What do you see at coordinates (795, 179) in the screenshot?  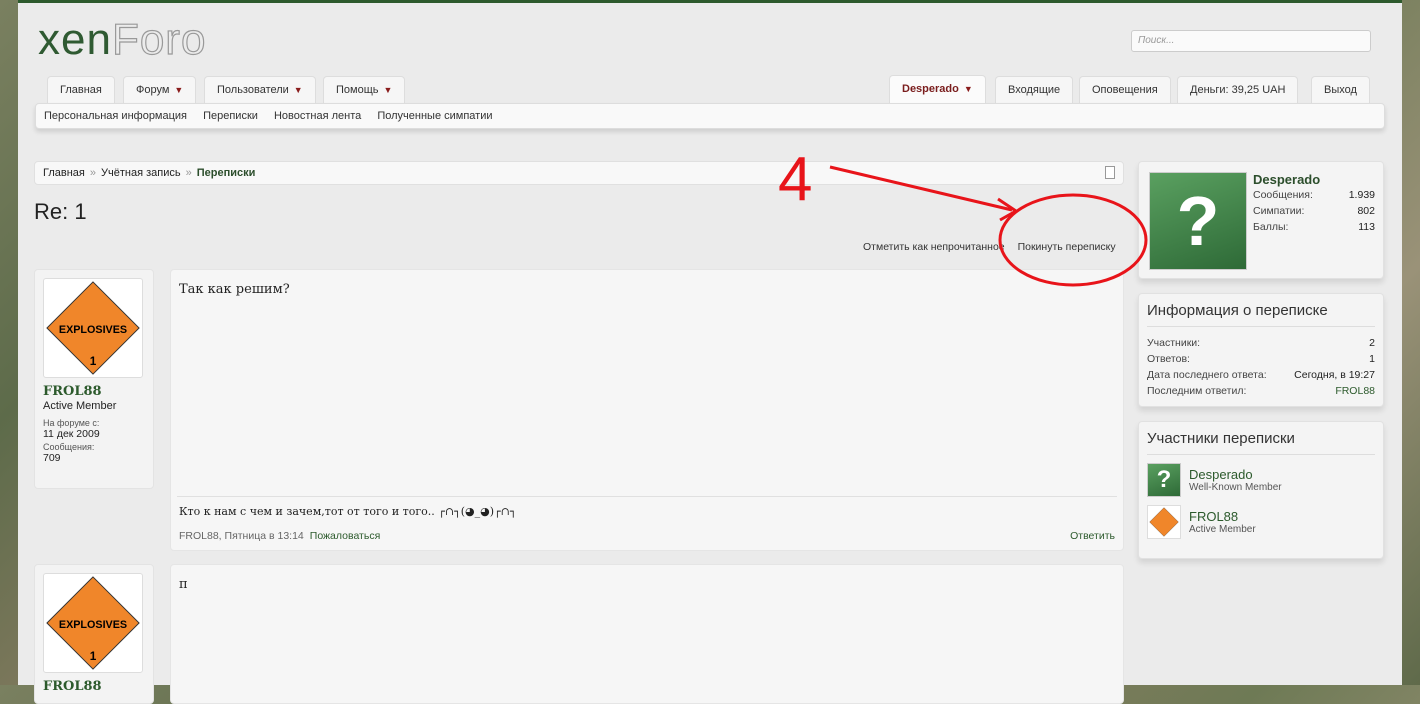 I see `annotation-number: 4` at bounding box center [795, 179].